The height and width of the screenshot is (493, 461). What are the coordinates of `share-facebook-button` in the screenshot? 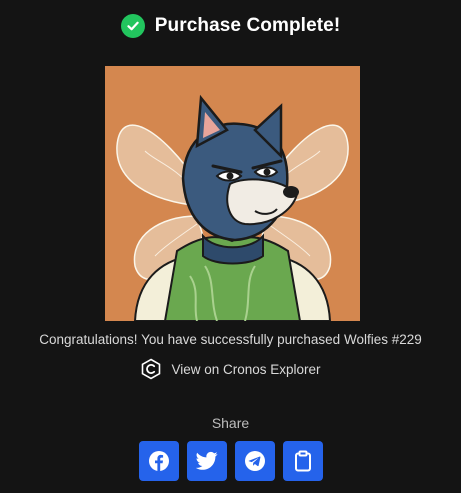 It's located at (158, 461).